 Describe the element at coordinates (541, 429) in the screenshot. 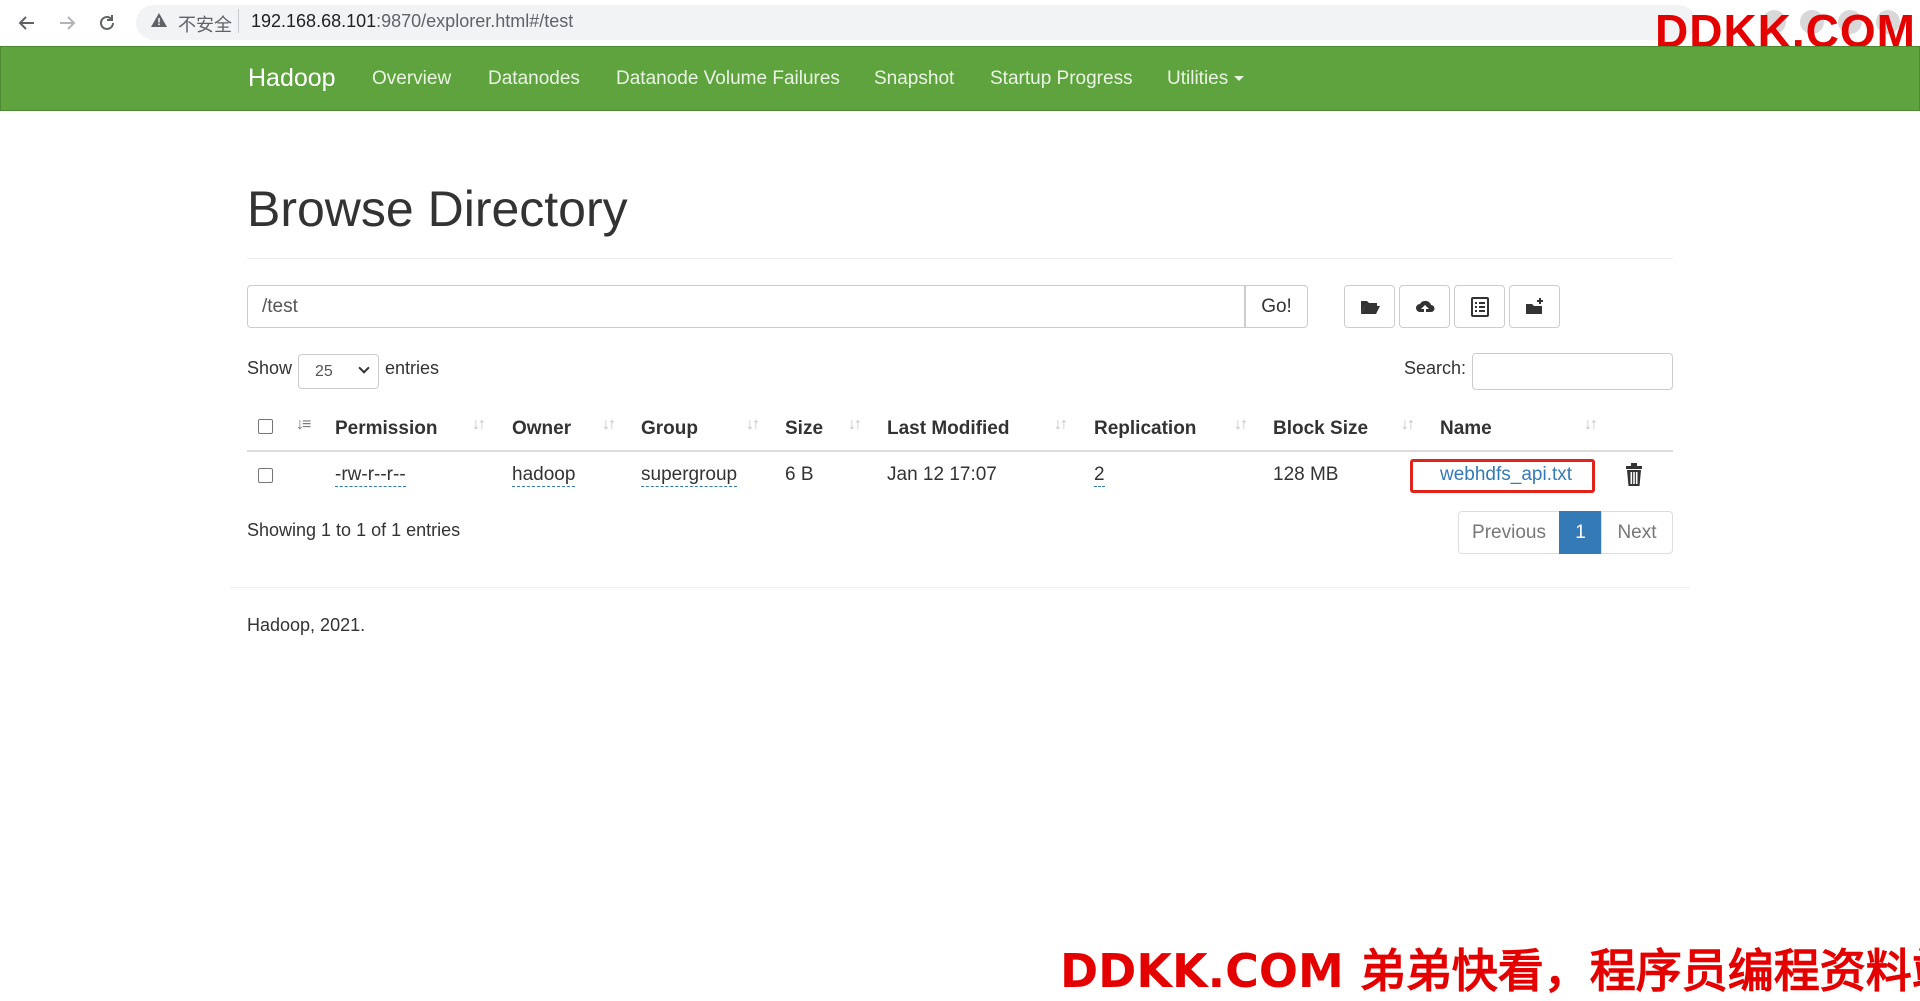

I see `col-owner: Owner` at that location.